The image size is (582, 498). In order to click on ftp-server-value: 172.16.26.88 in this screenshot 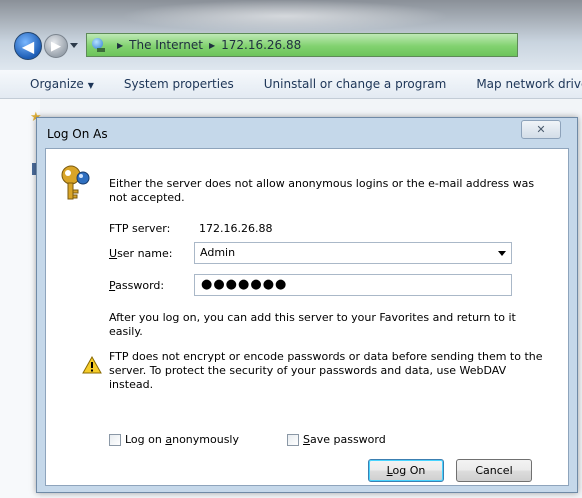, I will do `click(236, 228)`.